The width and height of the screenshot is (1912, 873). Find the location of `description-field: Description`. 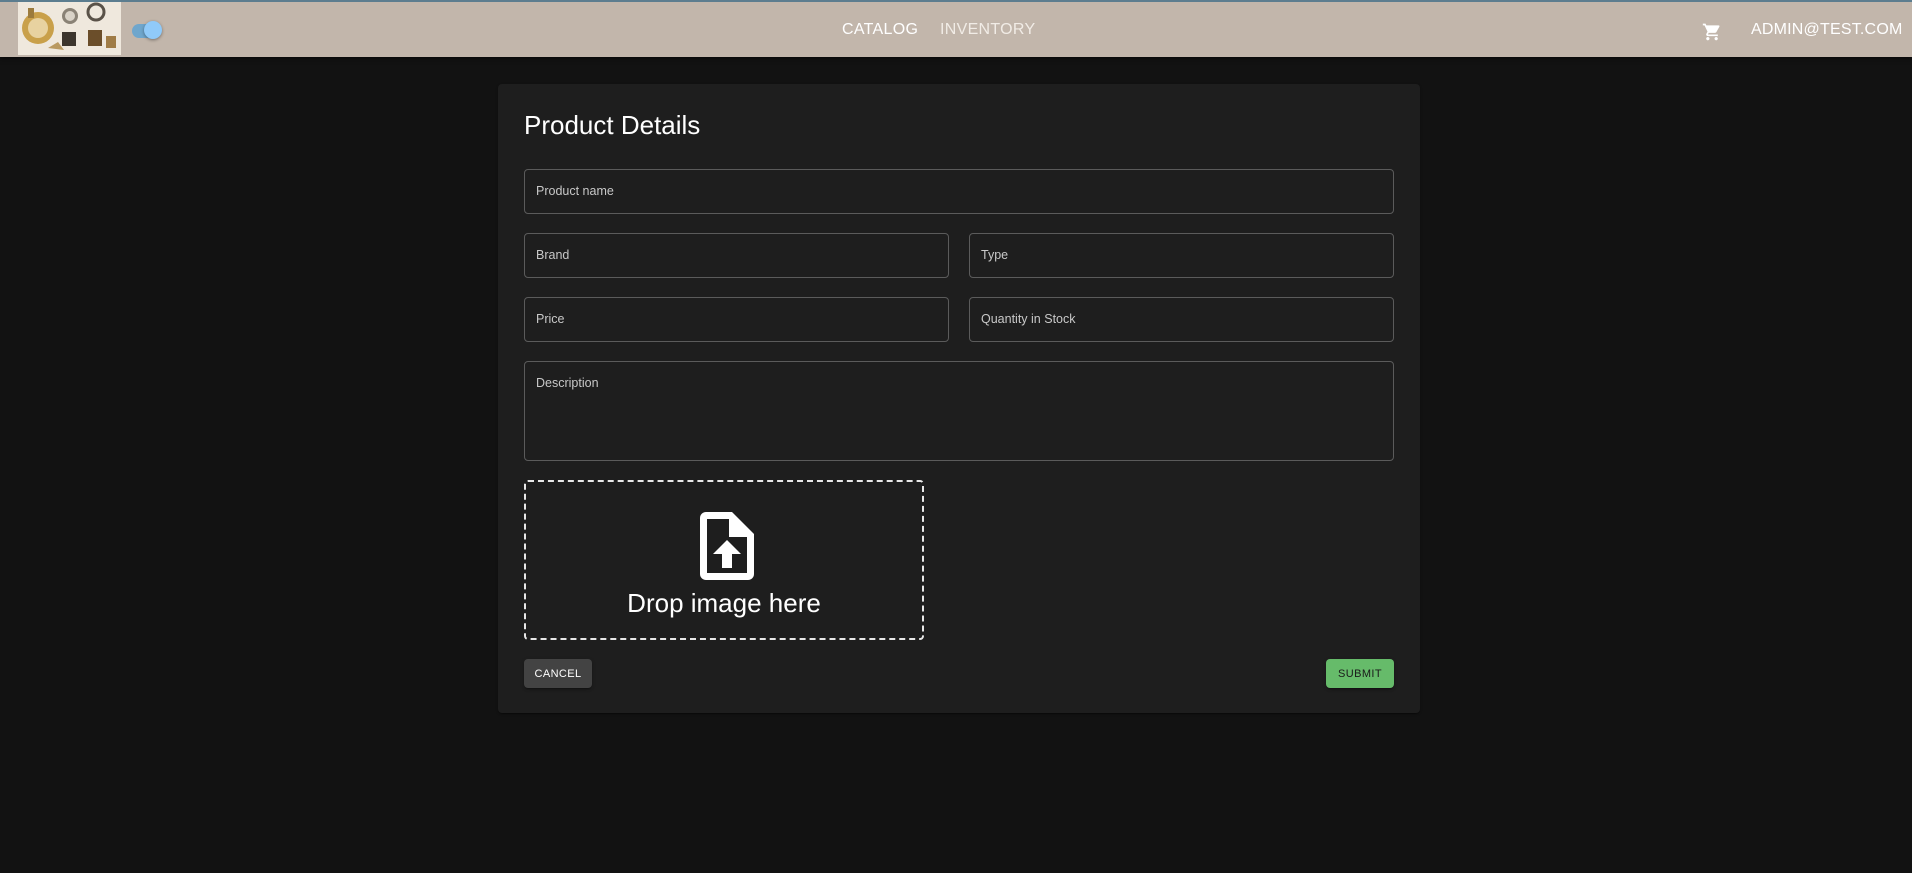

description-field: Description is located at coordinates (959, 411).